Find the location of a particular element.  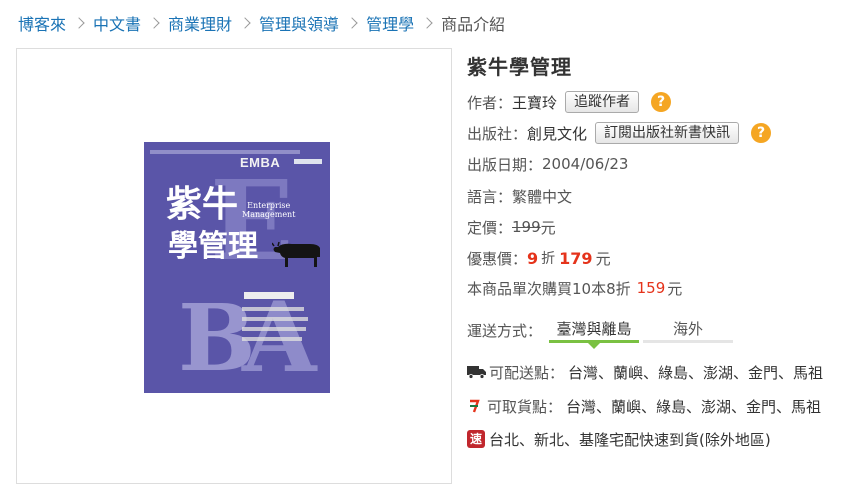

shipping-label-row: 運送方式： is located at coordinates (504, 330).